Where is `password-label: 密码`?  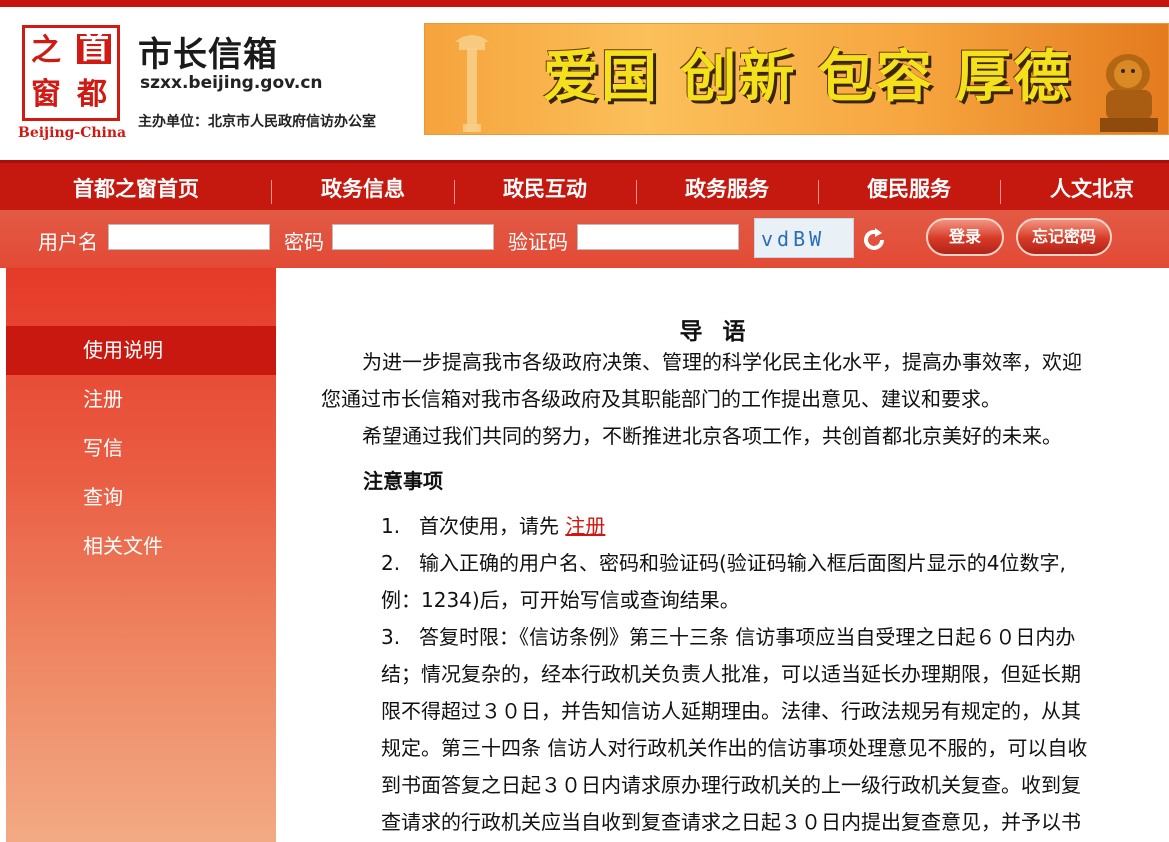
password-label: 密码 is located at coordinates (304, 242).